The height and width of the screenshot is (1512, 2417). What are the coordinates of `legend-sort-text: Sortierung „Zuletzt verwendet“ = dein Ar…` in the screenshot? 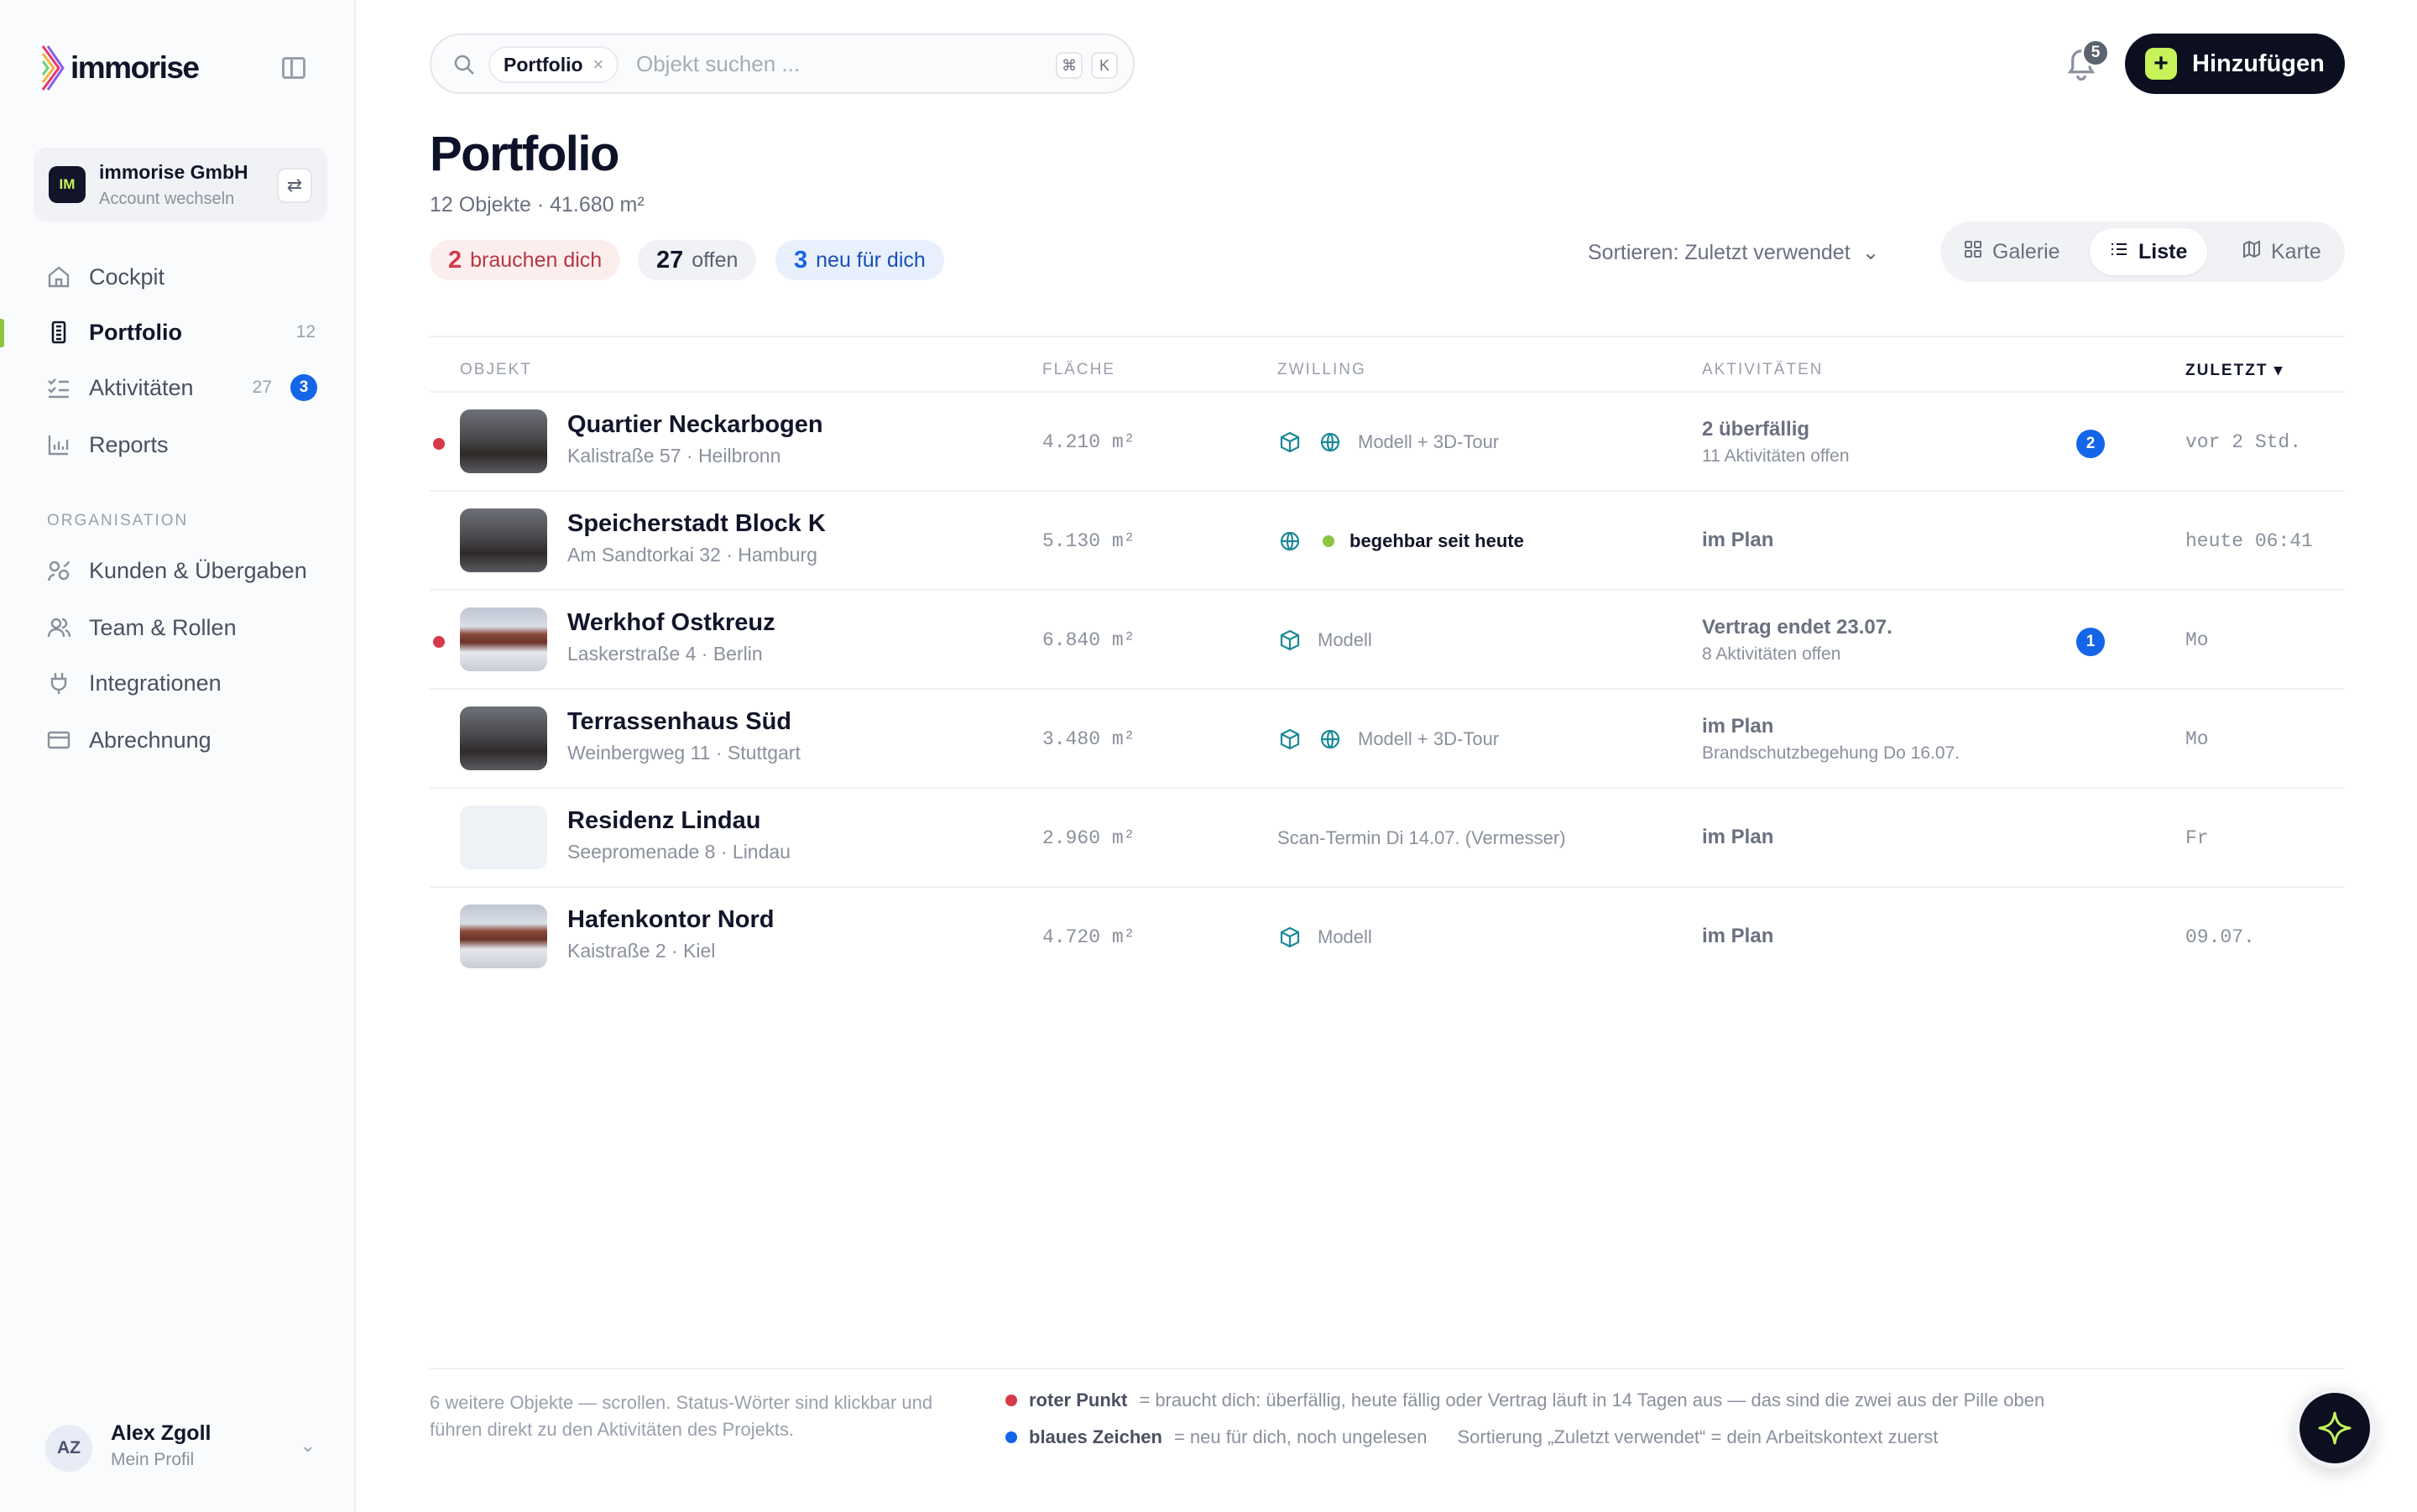 It's located at (1698, 1437).